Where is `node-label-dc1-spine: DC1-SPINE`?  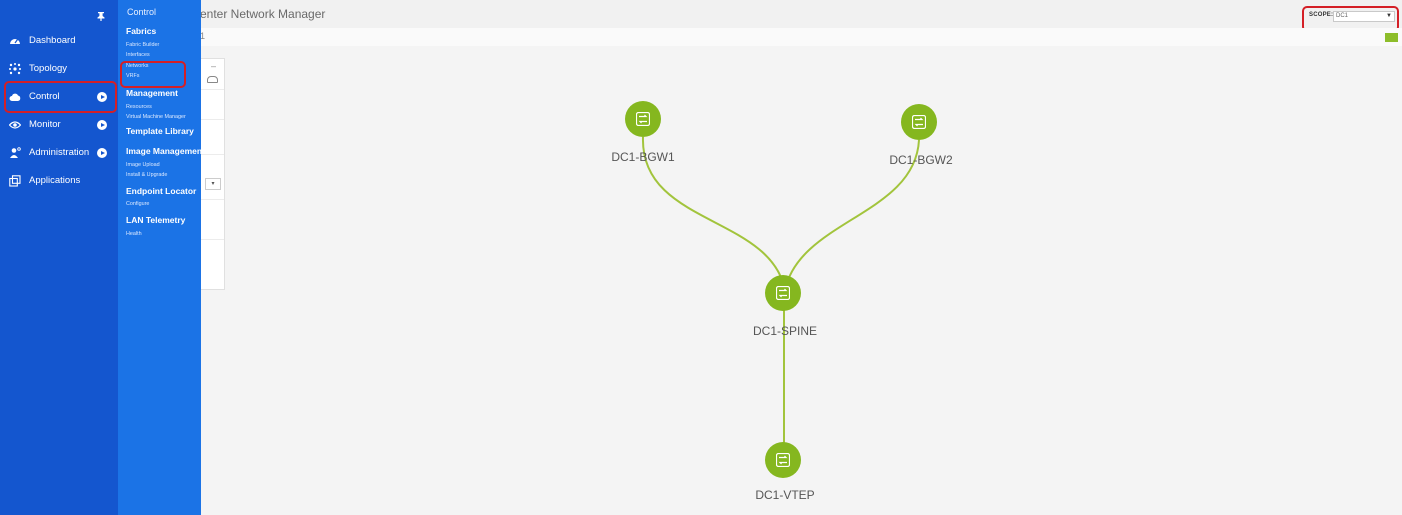 node-label-dc1-spine: DC1-SPINE is located at coordinates (784, 331).